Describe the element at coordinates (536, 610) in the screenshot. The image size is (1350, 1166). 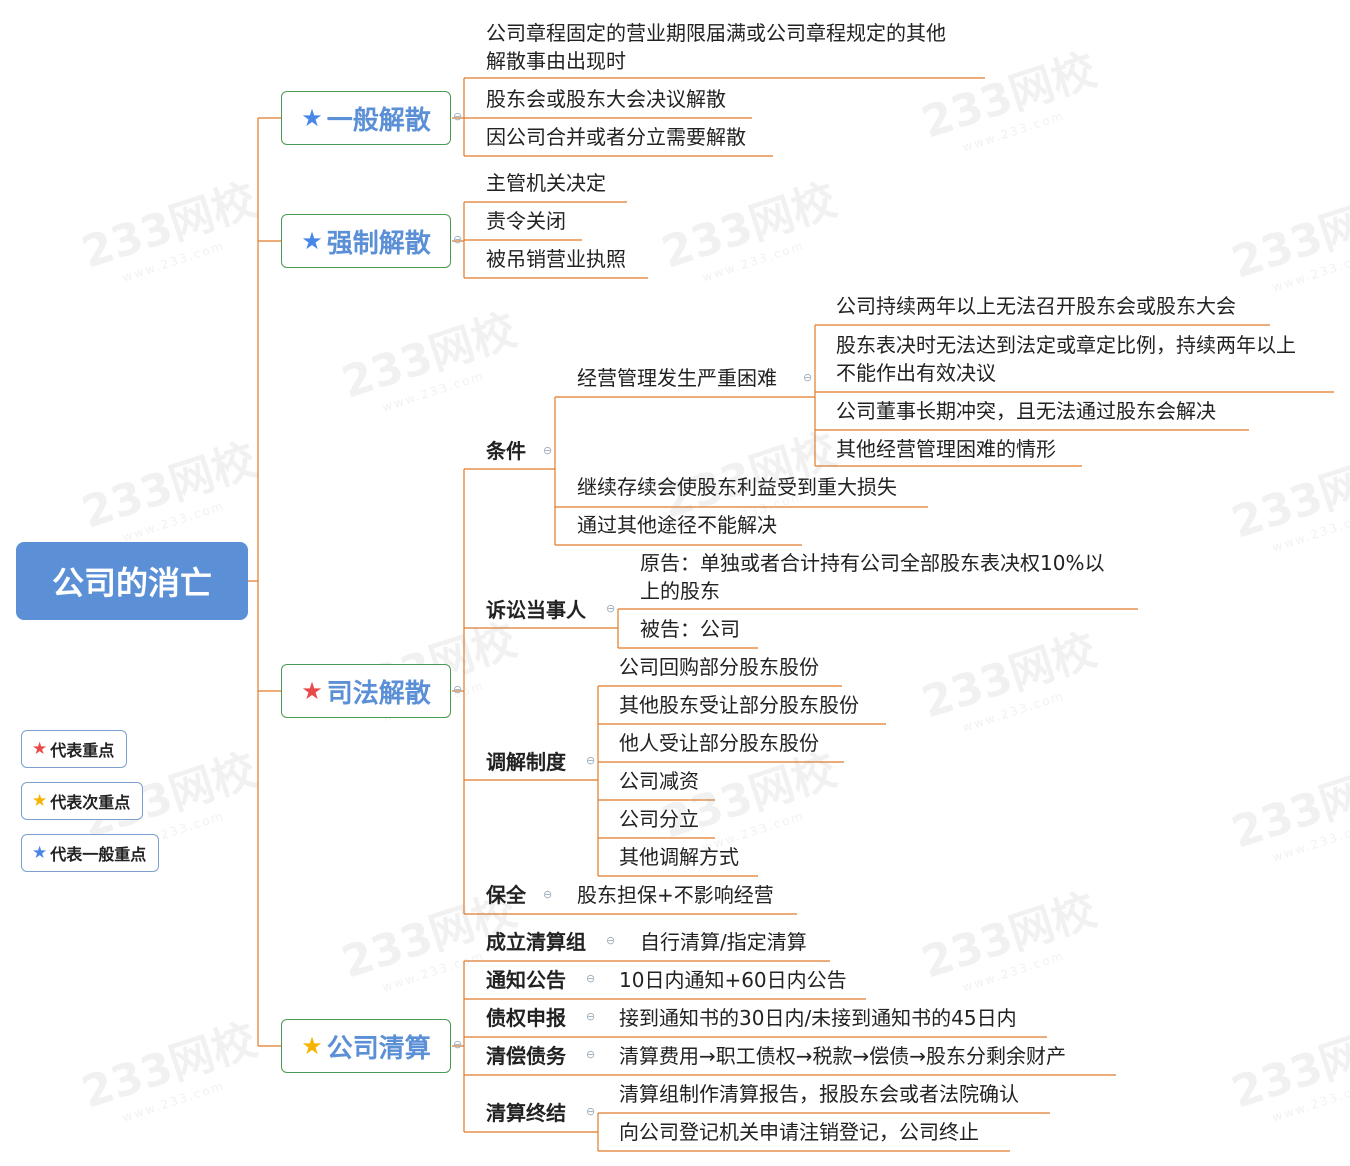
I see `subtopic-susong: 诉讼当事人` at that location.